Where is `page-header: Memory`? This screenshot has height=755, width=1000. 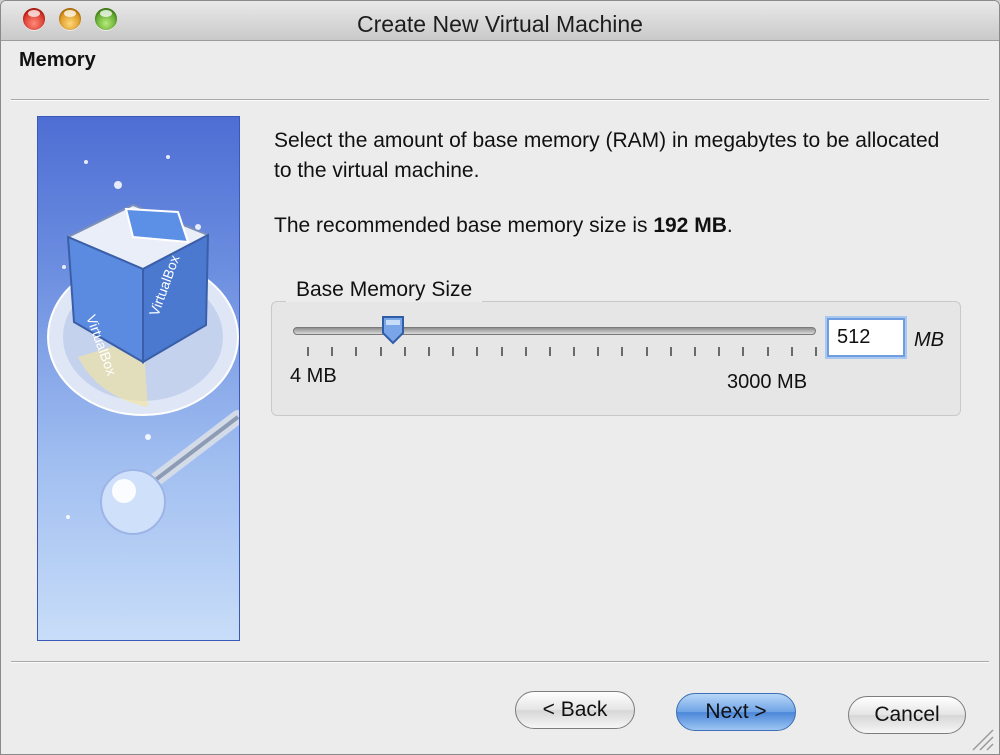 page-header: Memory is located at coordinates (500, 71).